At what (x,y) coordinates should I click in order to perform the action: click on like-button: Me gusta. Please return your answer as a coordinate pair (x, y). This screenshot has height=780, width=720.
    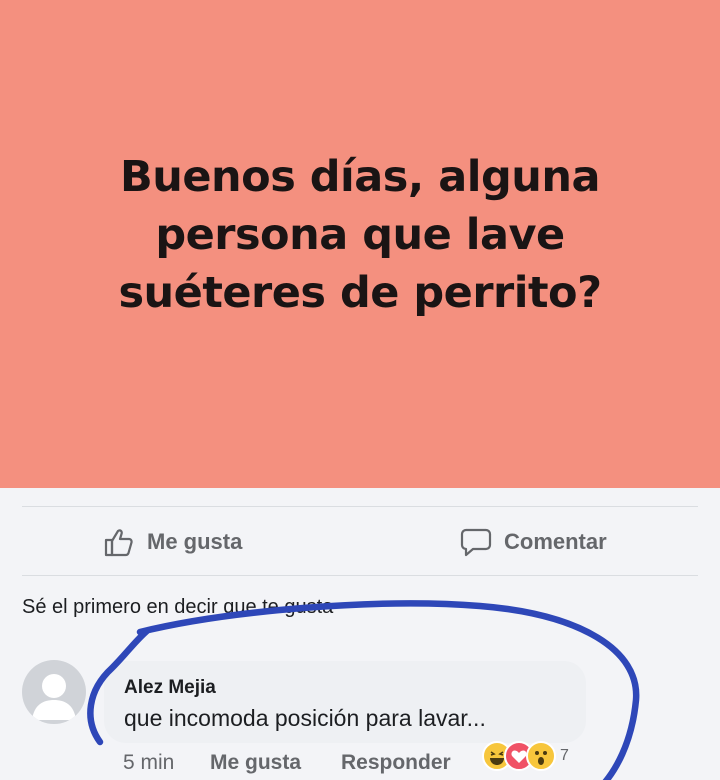
    Looking at the image, I should click on (172, 542).